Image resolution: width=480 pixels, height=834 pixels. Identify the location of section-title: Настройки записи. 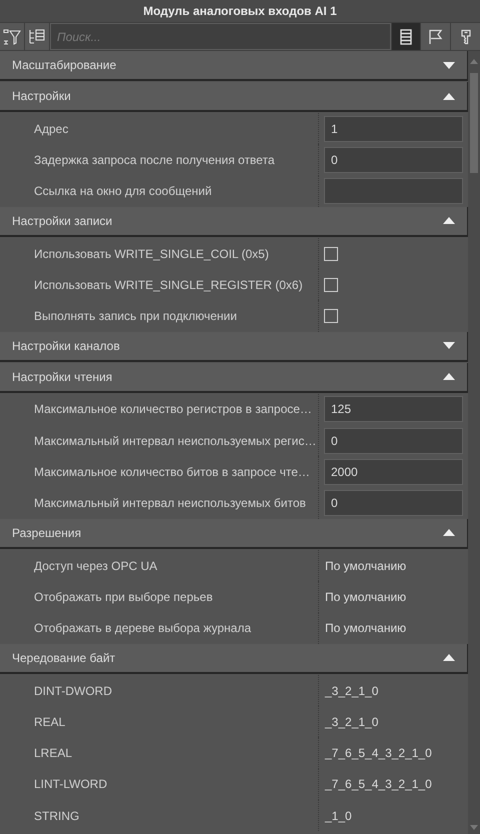
(62, 221).